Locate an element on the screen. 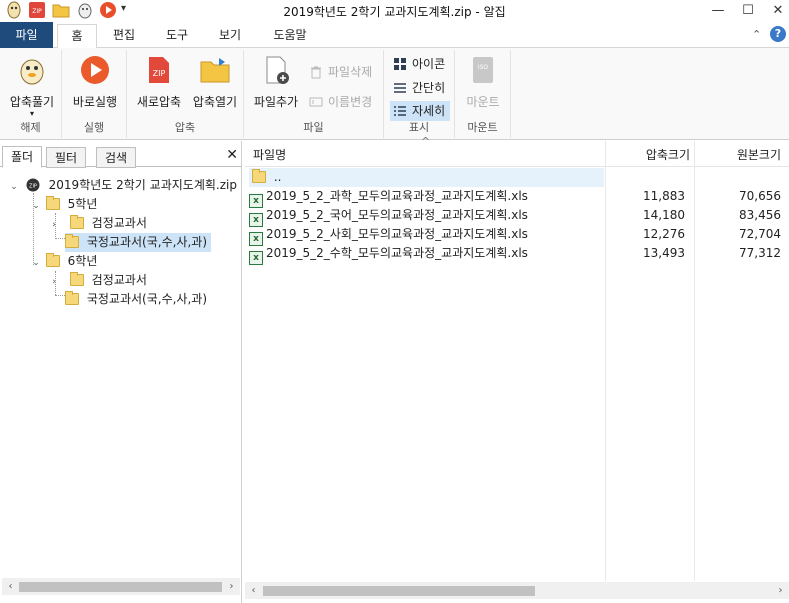  tab-help: 도움말 is located at coordinates (290, 36).